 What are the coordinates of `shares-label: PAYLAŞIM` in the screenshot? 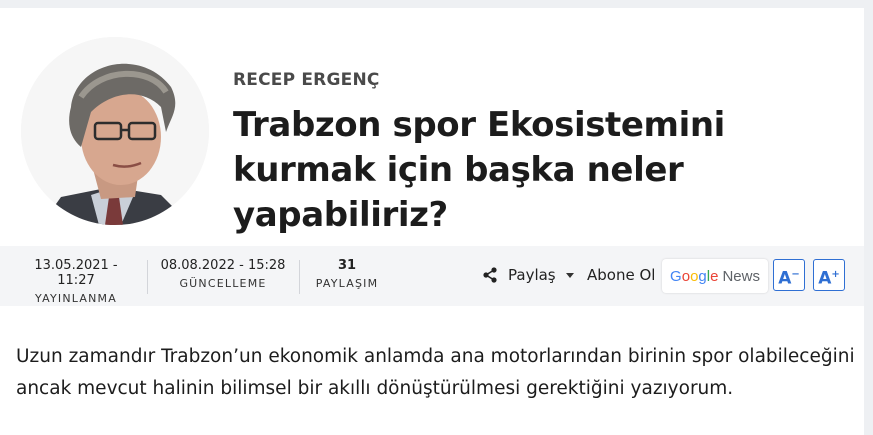 It's located at (347, 283).